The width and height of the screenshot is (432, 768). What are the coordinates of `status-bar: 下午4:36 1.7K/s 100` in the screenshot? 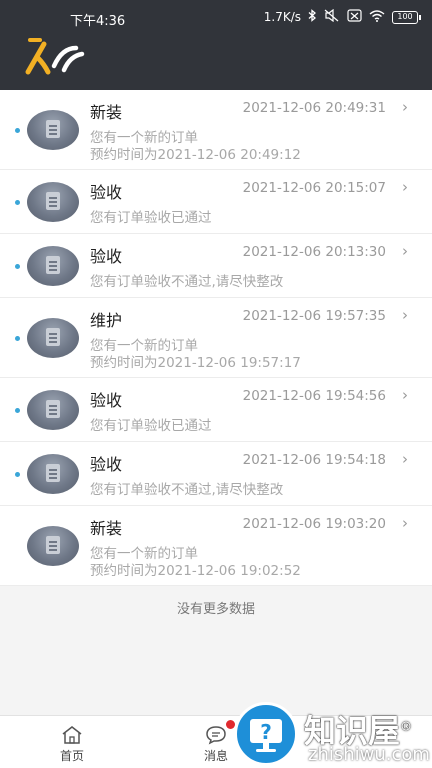 It's located at (216, 18).